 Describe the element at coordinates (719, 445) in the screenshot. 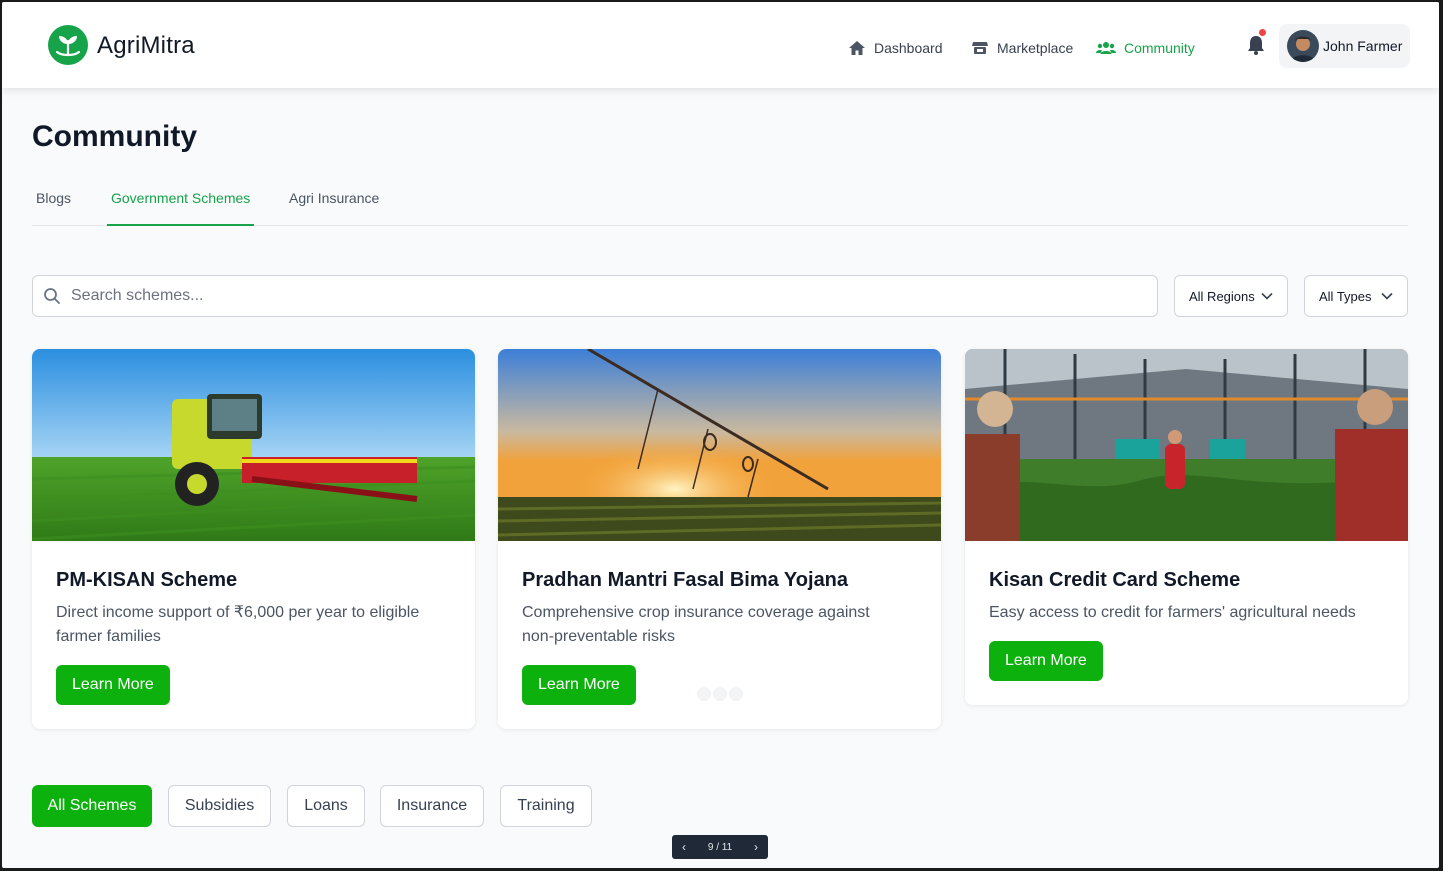

I see `irrigation-sunset-image` at that location.